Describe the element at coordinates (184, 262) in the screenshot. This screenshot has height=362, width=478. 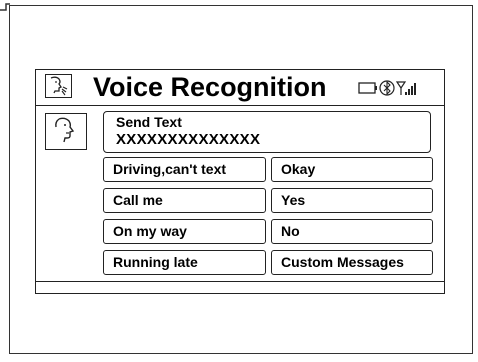
I see `message-option-running-late: Running late` at that location.